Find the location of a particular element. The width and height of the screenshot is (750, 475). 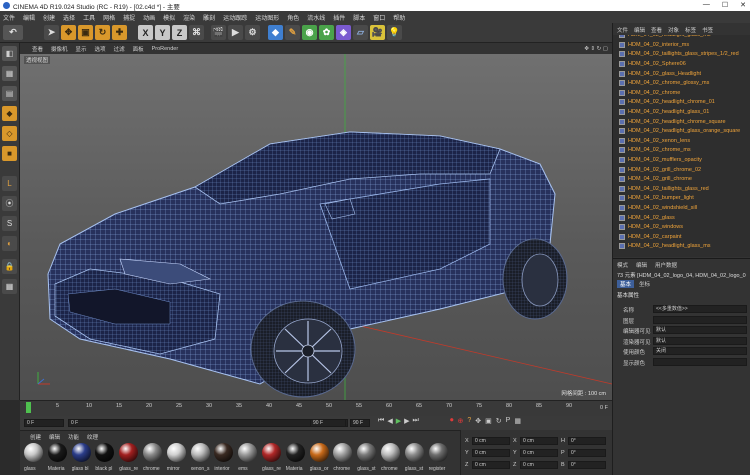

menu-create: 创建 is located at coordinates (49, 17).